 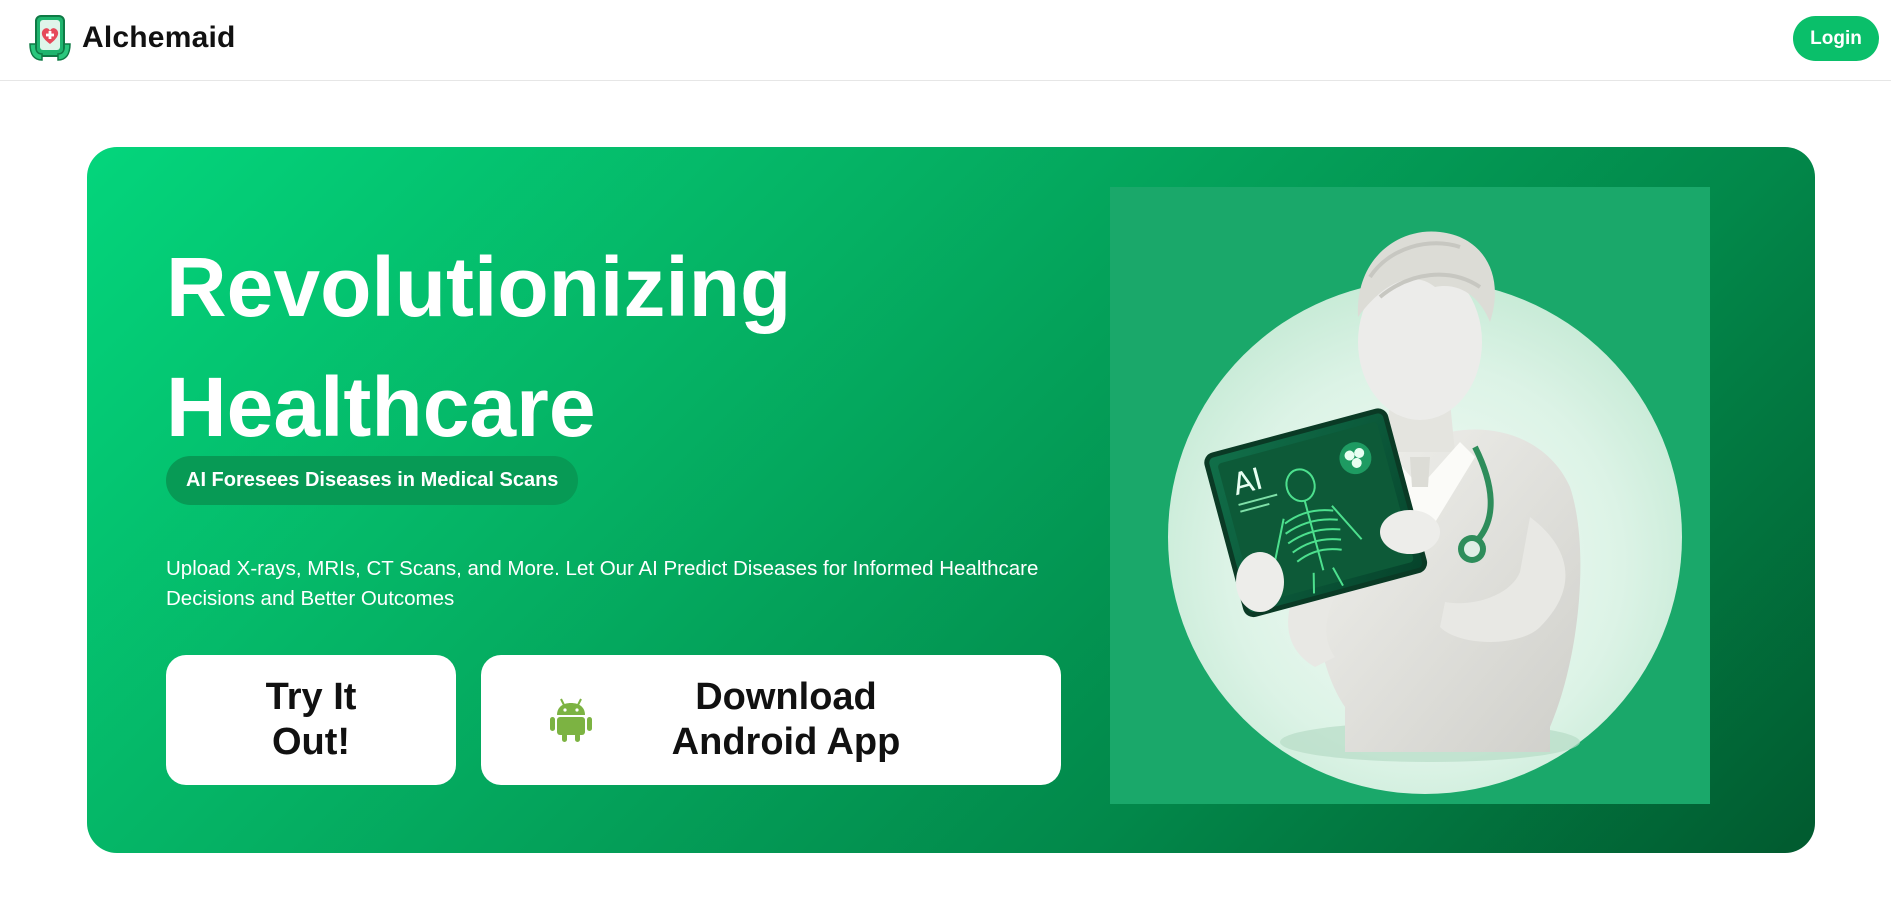 I want to click on try-it-out-button: Try It Out!, so click(x=311, y=720).